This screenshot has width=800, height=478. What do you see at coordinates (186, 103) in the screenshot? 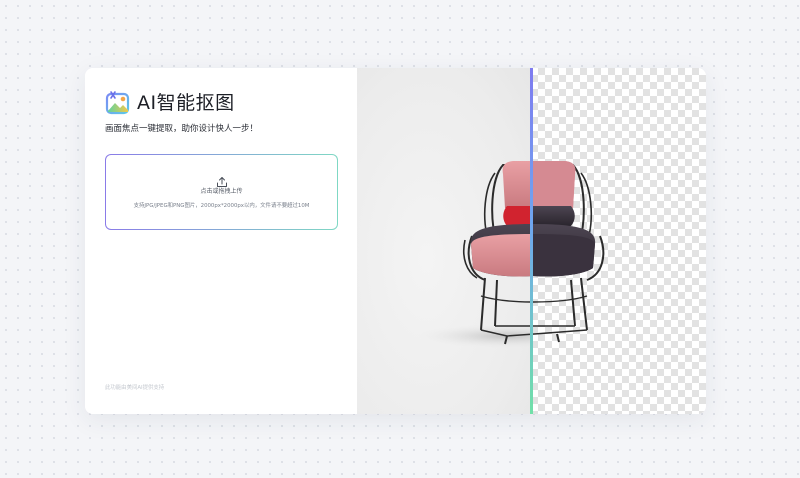
I see `page-title: AI智能抠图` at bounding box center [186, 103].